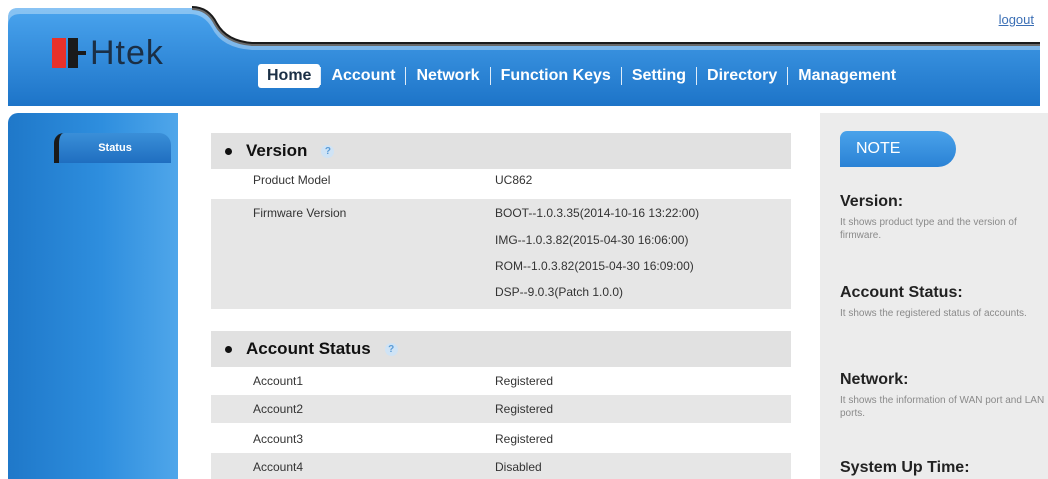 This screenshot has width=1048, height=479. I want to click on account-label: Account1, so click(278, 381).